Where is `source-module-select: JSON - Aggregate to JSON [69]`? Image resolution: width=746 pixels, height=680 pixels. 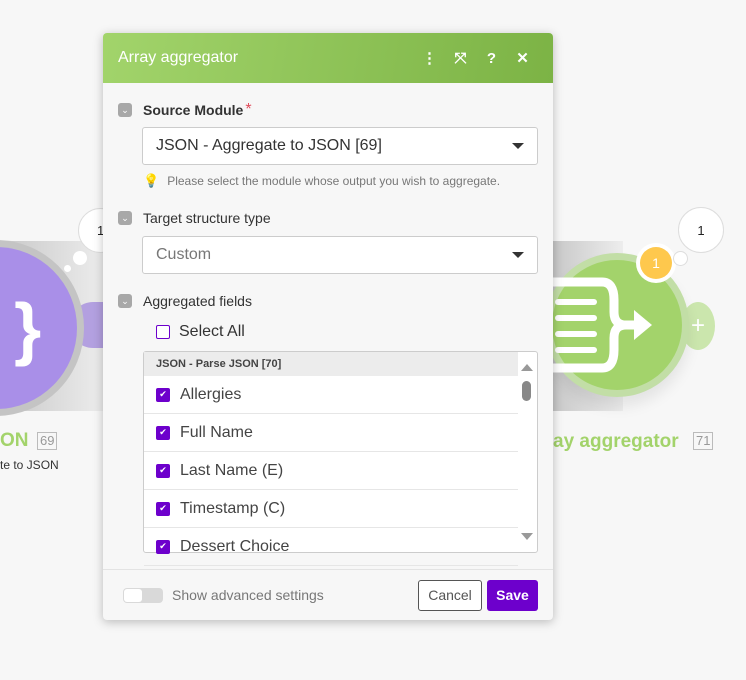 source-module-select: JSON - Aggregate to JSON [69] is located at coordinates (340, 146).